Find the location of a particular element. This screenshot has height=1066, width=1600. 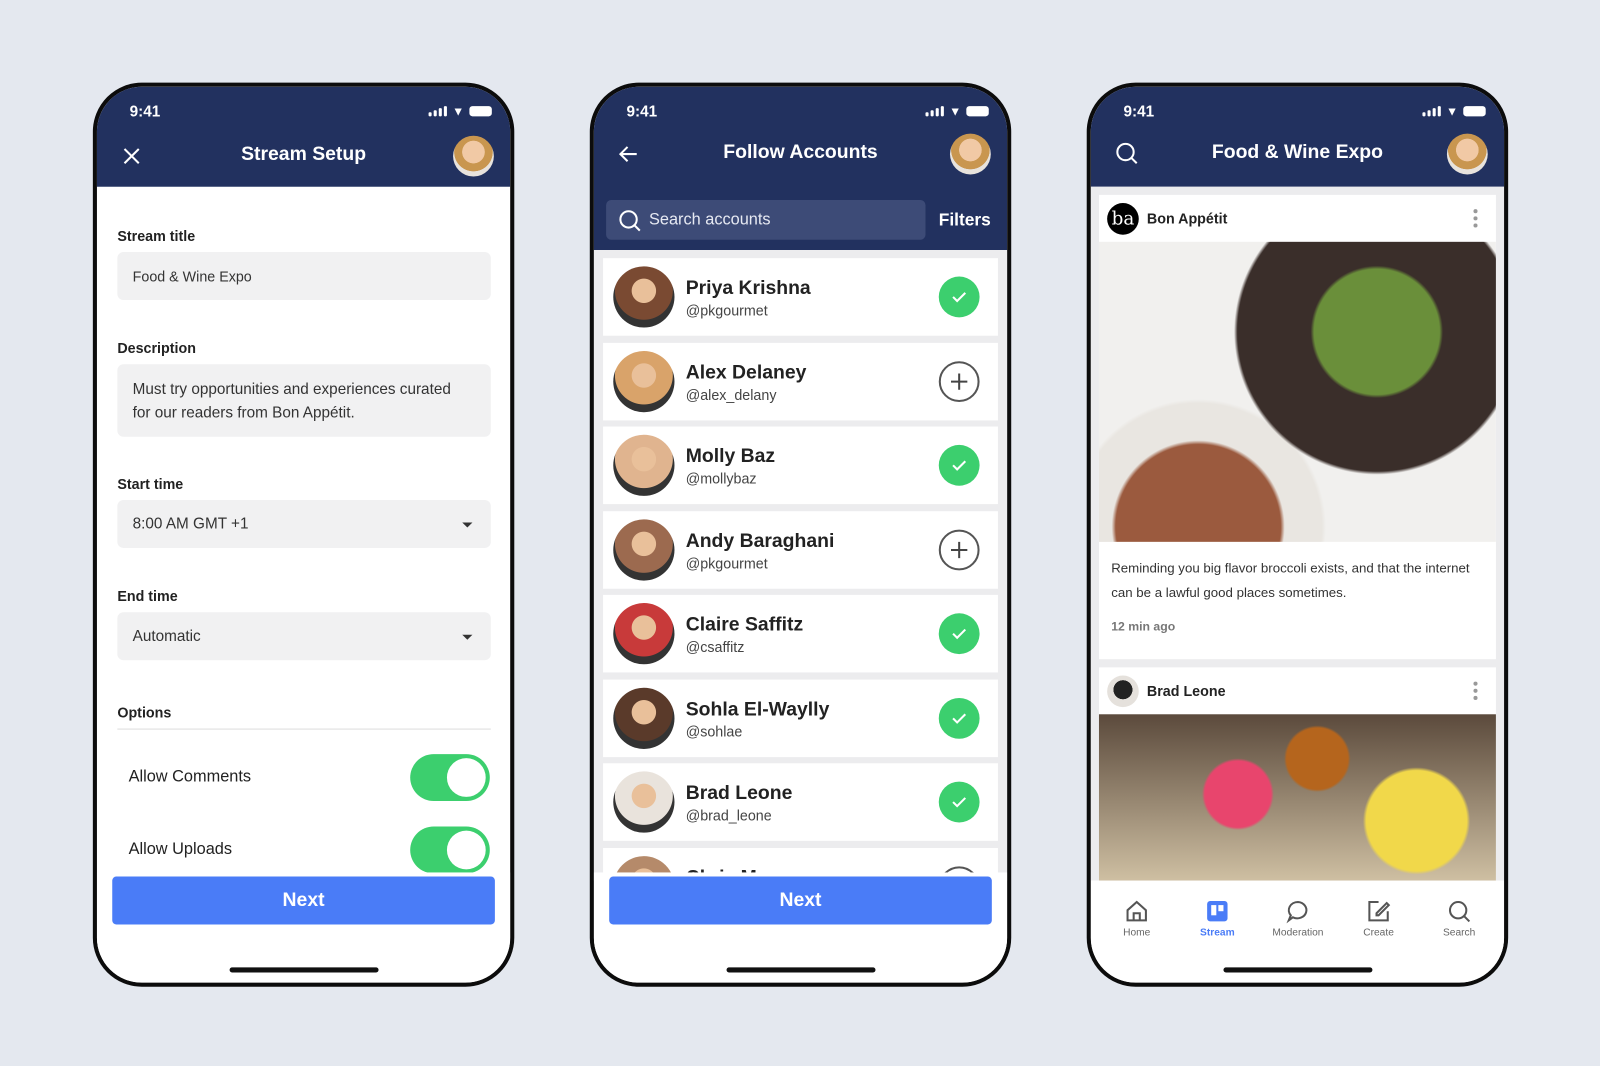

stream-title-input: Food & Wine Expo is located at coordinates (304, 276).